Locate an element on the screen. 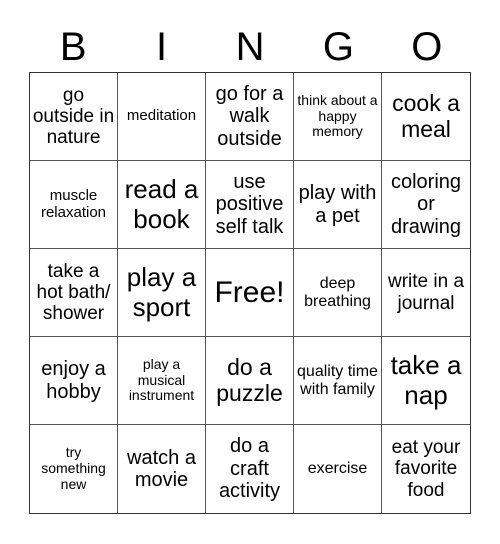  bingo-cell: meditation is located at coordinates (162, 117).